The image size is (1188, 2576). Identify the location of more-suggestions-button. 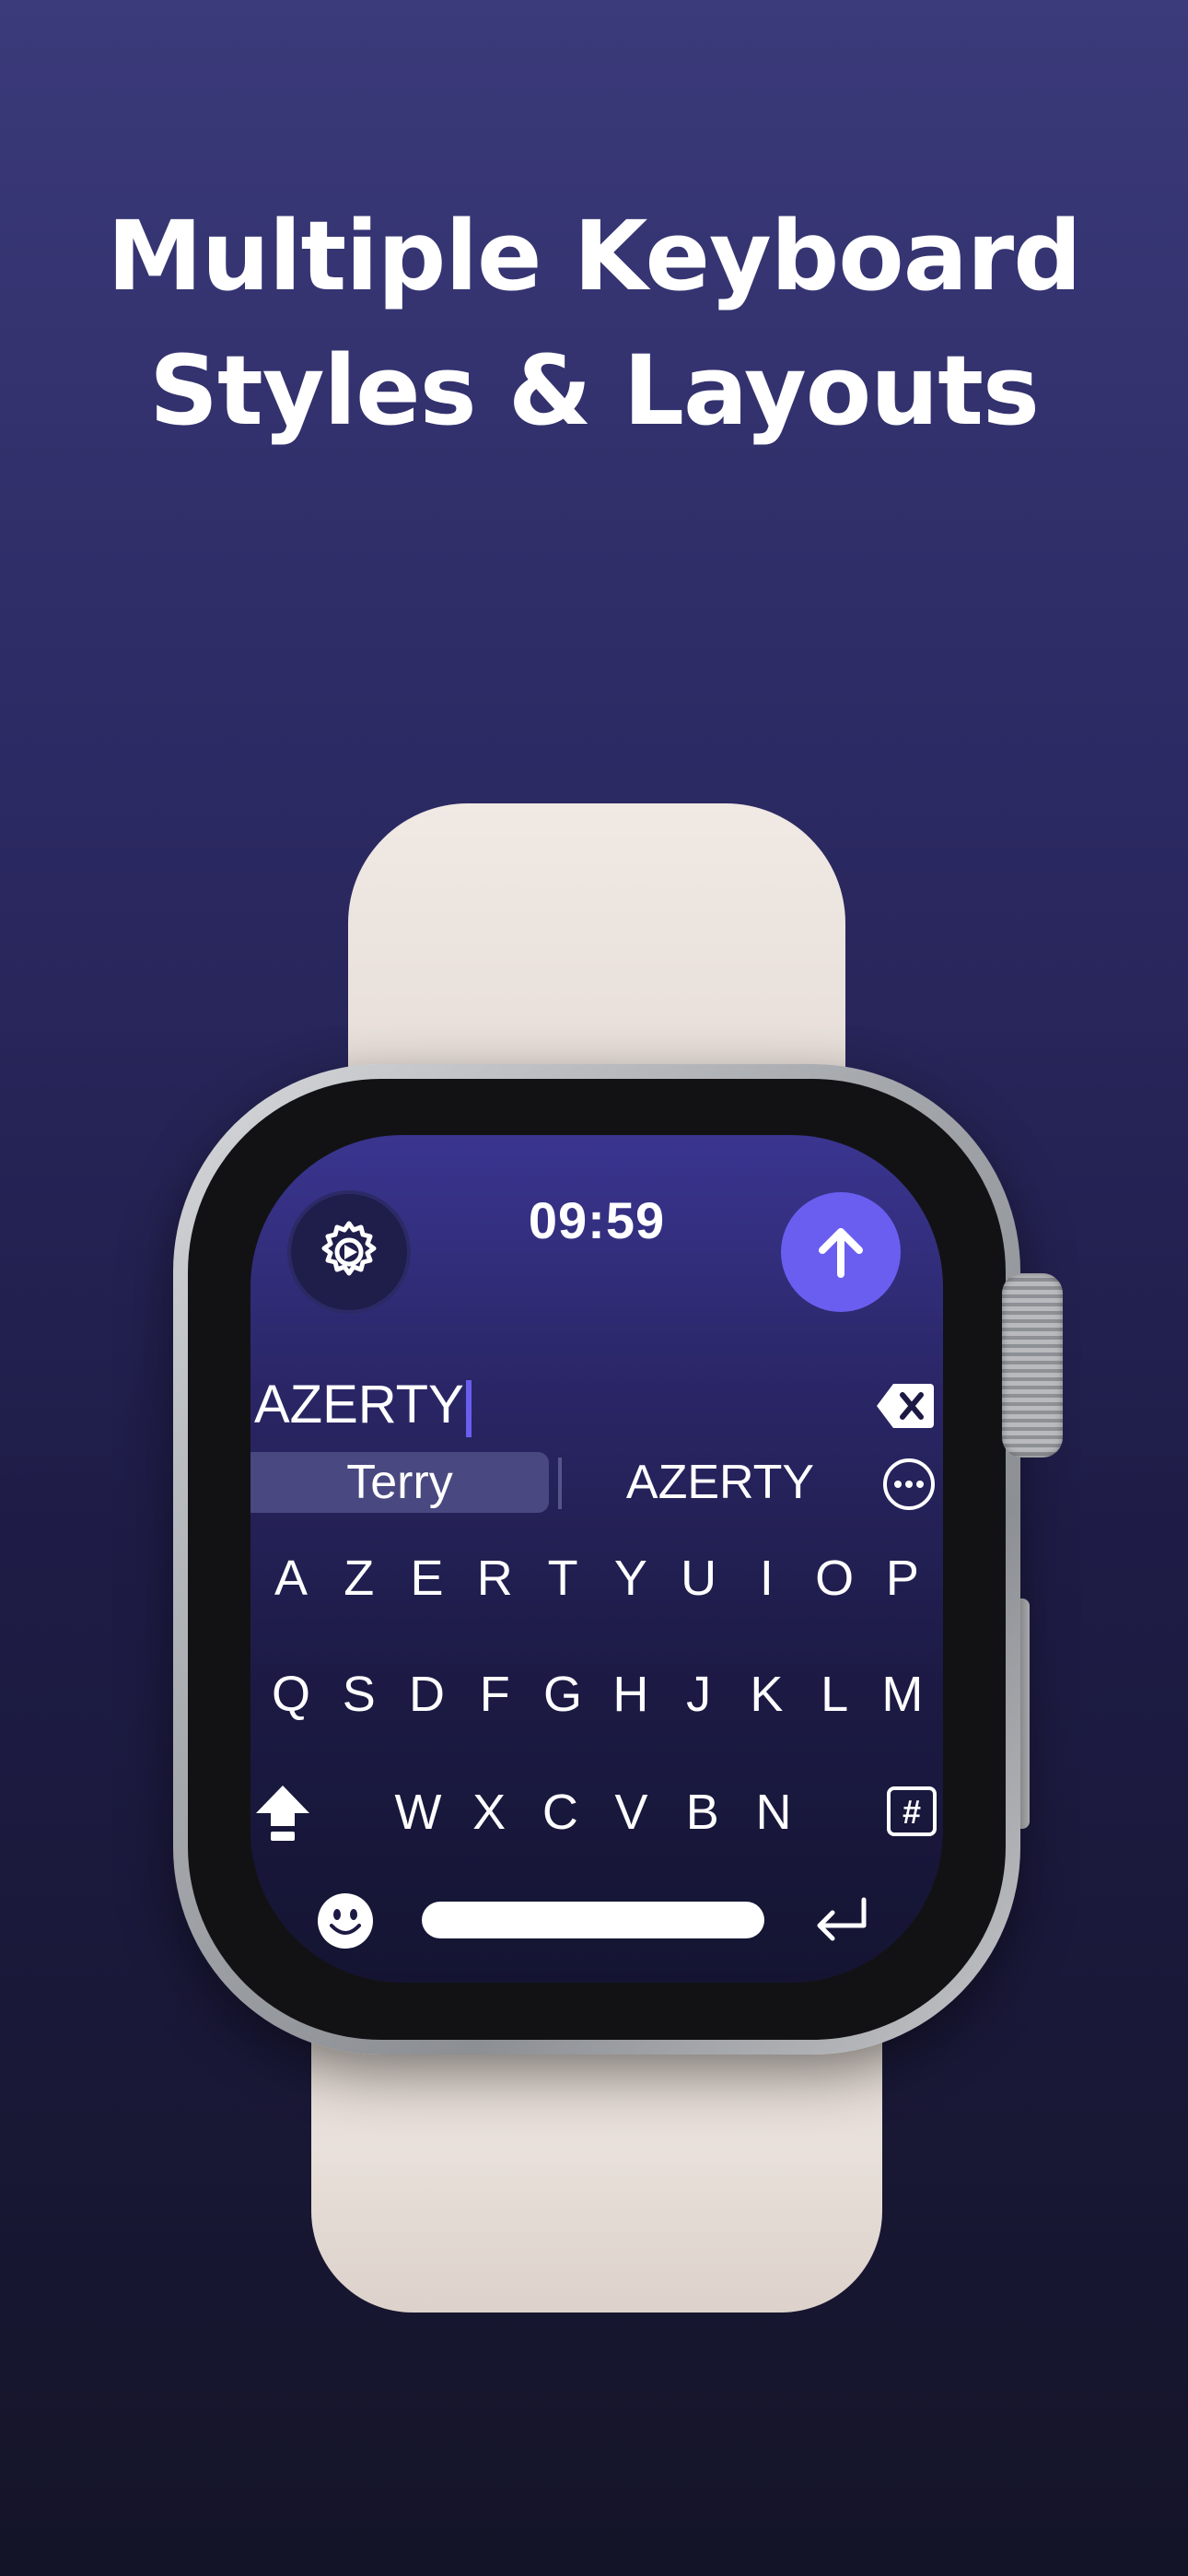
(909, 1484).